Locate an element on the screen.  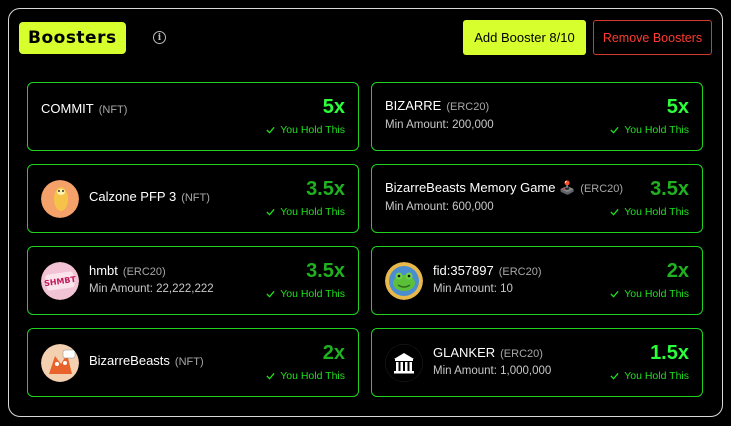
frog-avatar-icon is located at coordinates (404, 281).